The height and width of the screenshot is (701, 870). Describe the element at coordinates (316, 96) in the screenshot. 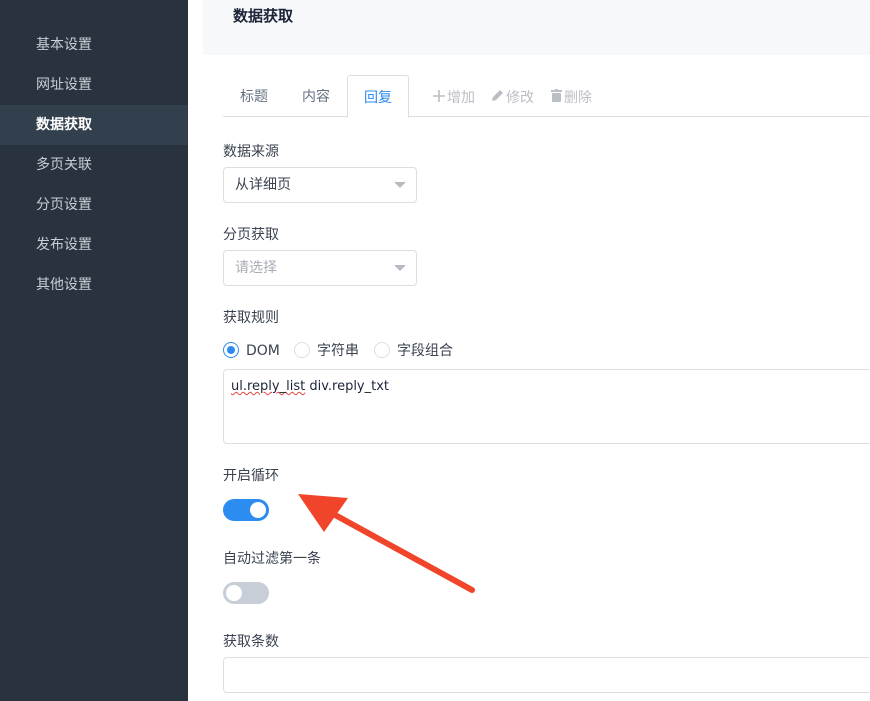

I see `tab-content: 内容` at that location.